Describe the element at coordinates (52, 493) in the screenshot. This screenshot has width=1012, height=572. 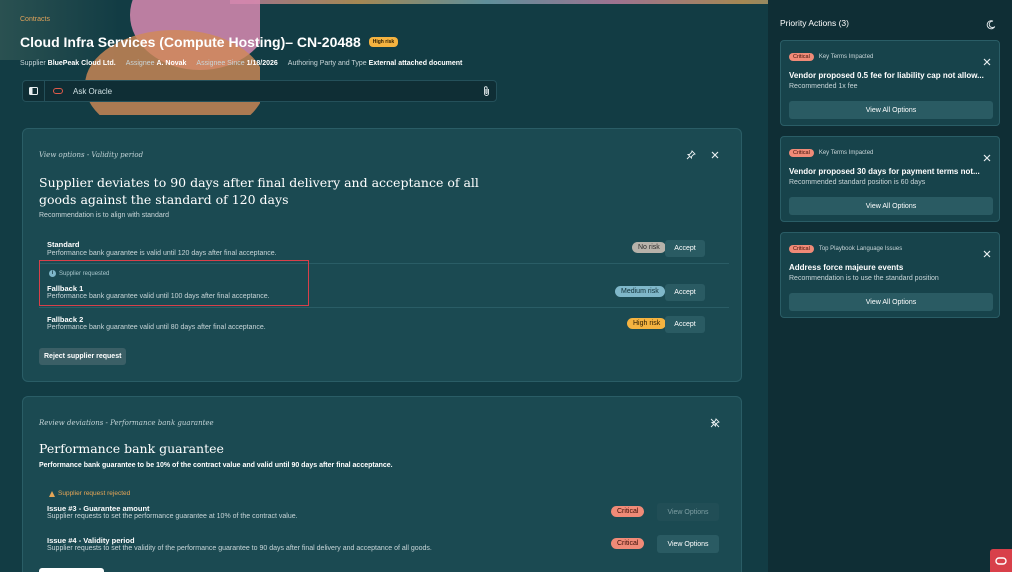
I see `warning-icon` at that location.